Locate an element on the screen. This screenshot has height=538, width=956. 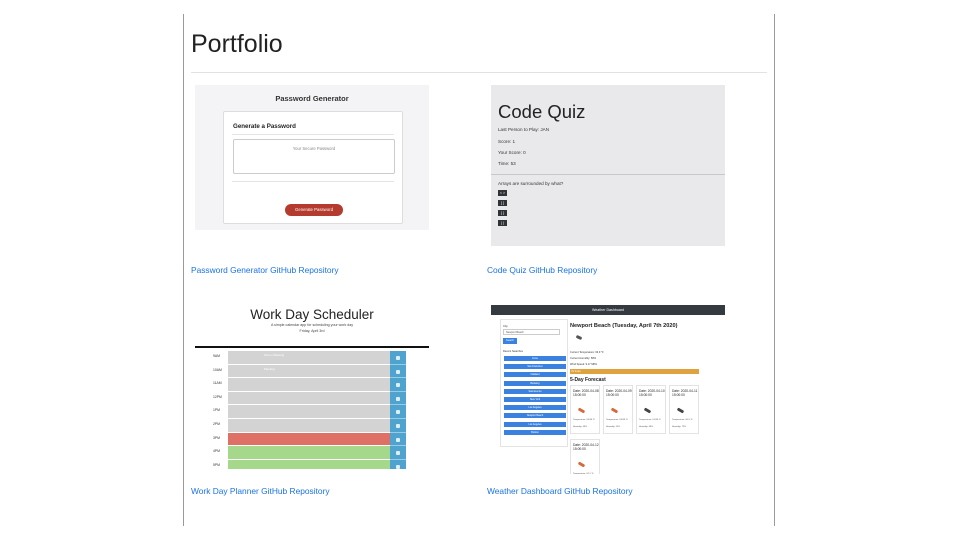
wx-history-button: Newport Beach is located at coordinates (535, 416).